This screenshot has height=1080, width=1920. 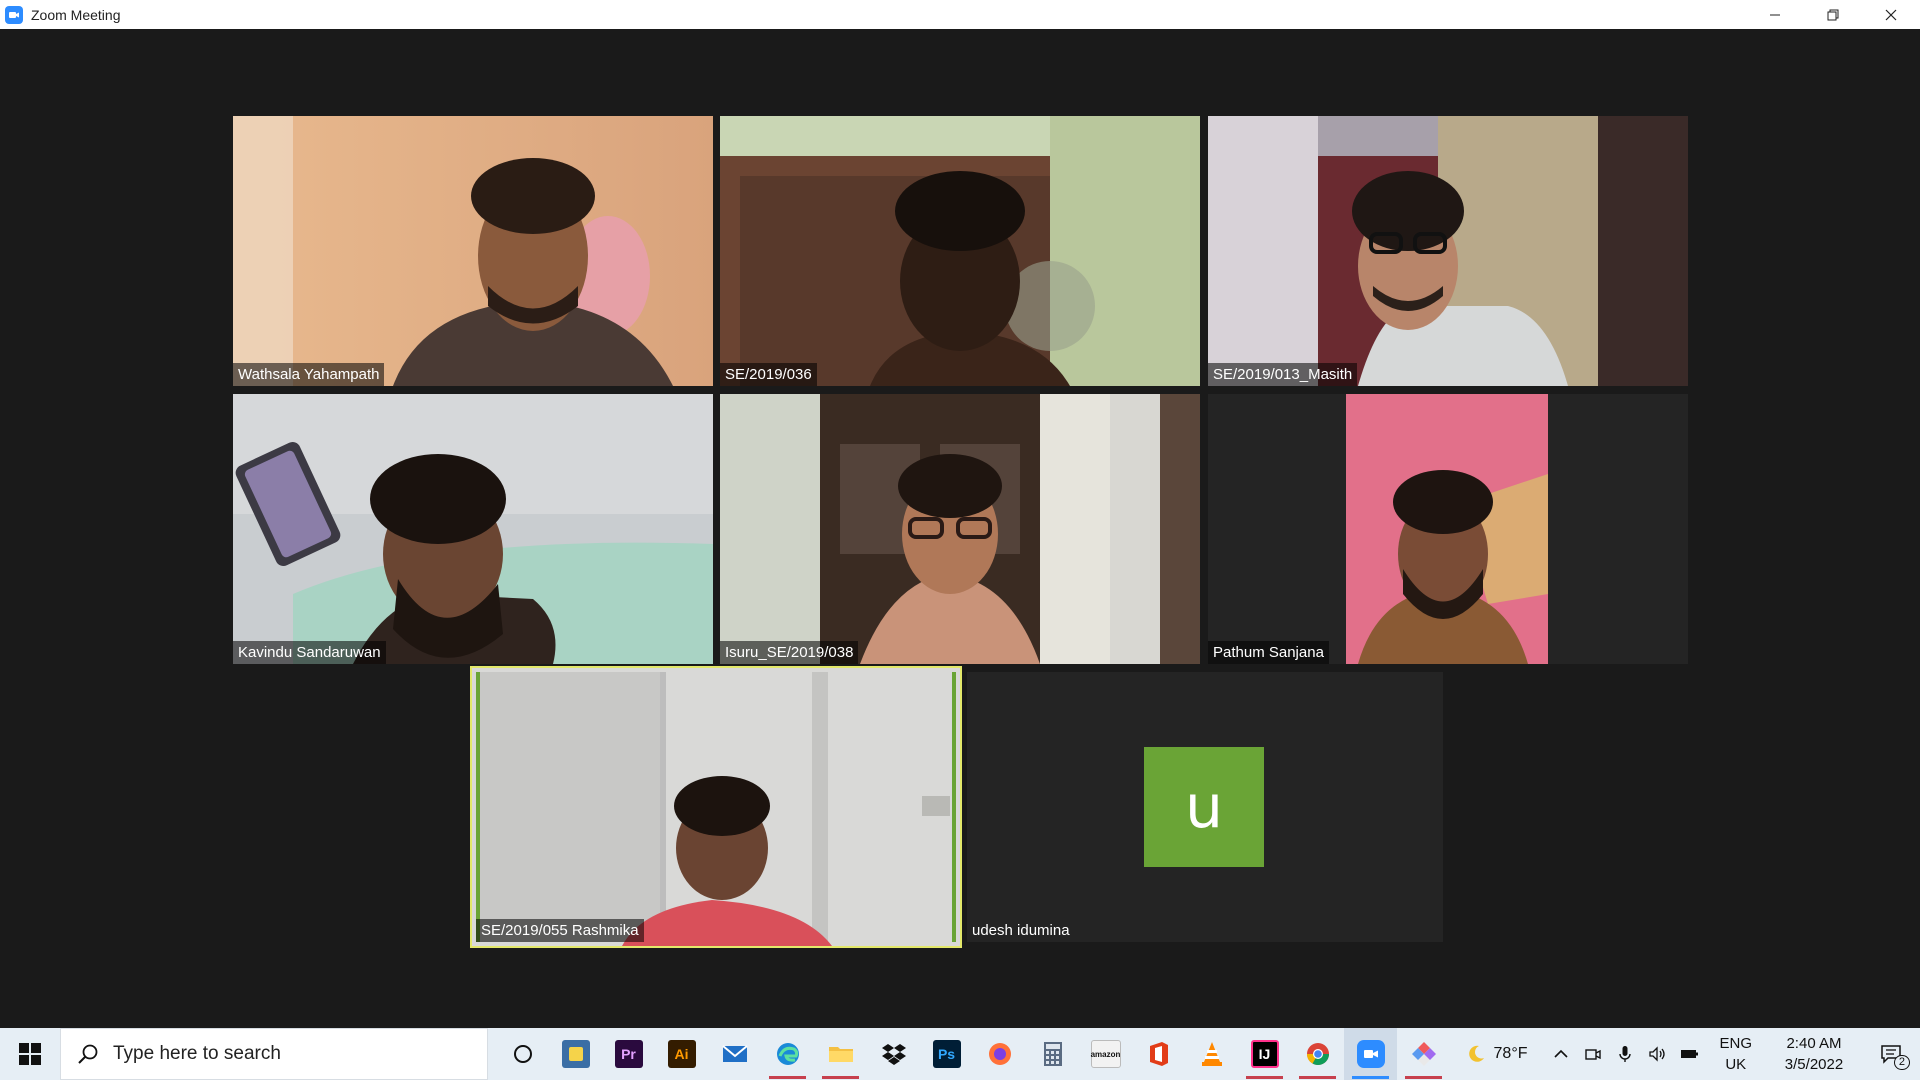 I want to click on participant-tile: Pathum Sanjana, so click(x=1448, y=529).